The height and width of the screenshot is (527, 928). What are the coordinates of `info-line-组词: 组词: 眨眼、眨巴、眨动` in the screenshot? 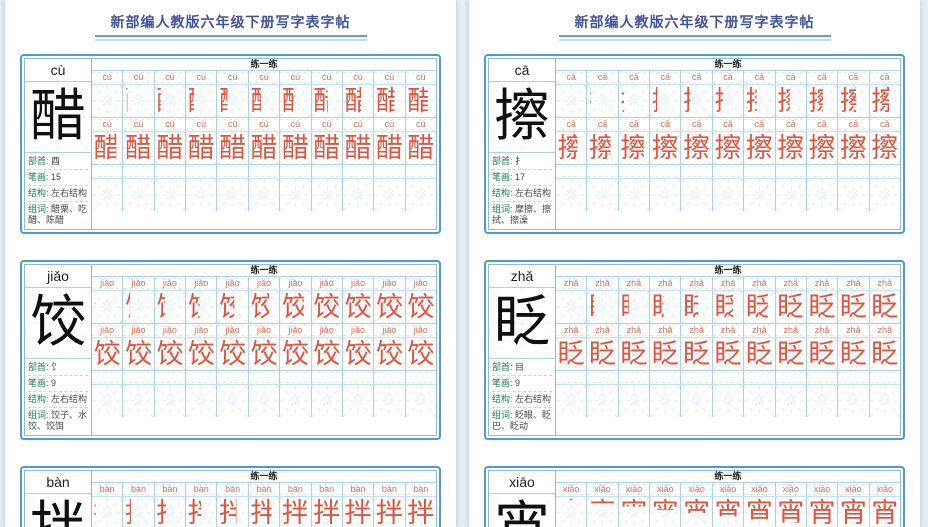 It's located at (522, 421).